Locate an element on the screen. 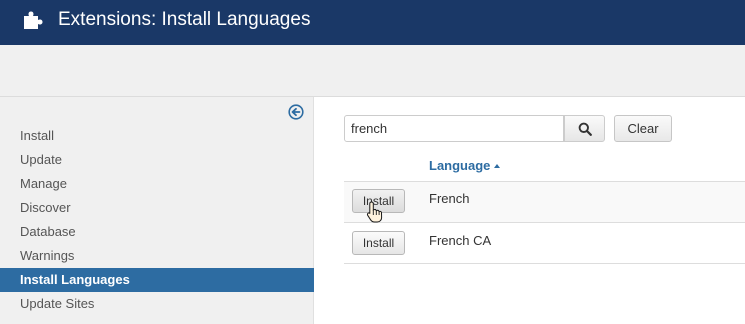 The height and width of the screenshot is (324, 745). sidebar-item-update: Update is located at coordinates (157, 160).